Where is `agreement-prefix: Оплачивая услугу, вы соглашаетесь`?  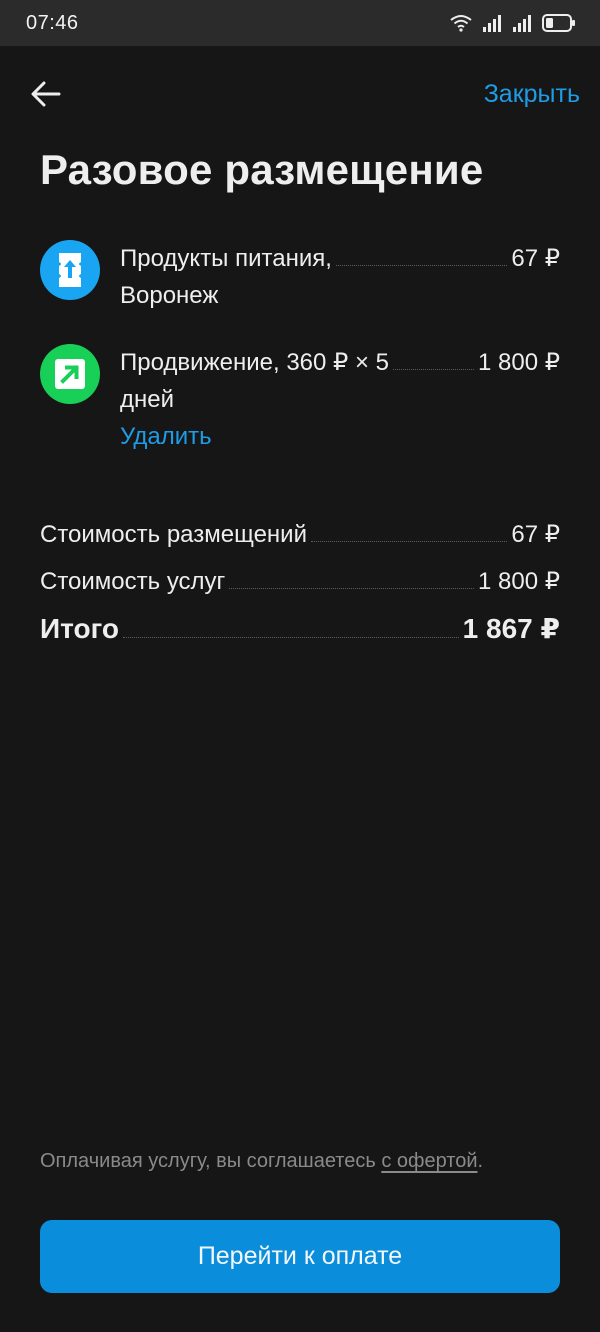 agreement-prefix: Оплачивая услугу, вы соглашаетесь is located at coordinates (211, 1161).